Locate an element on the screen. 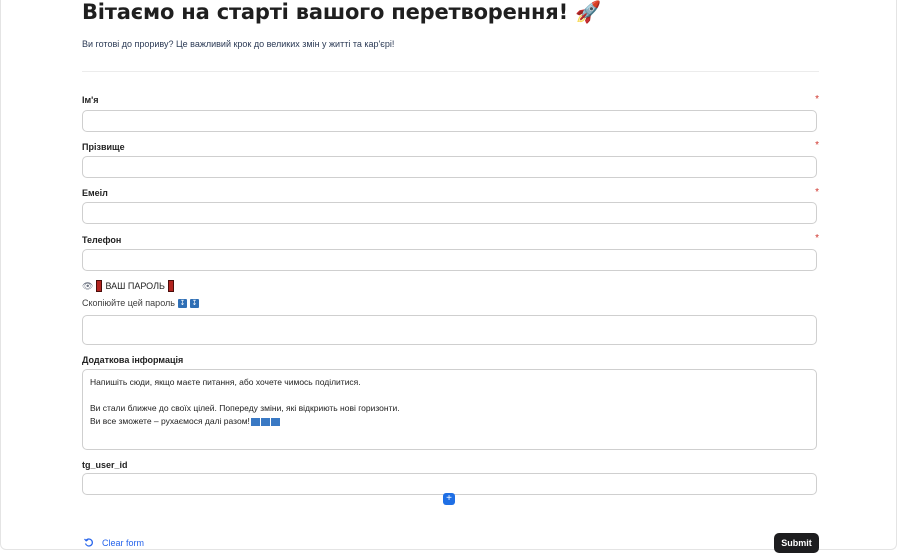  extra-info-label: Додаткова інформація is located at coordinates (133, 360).